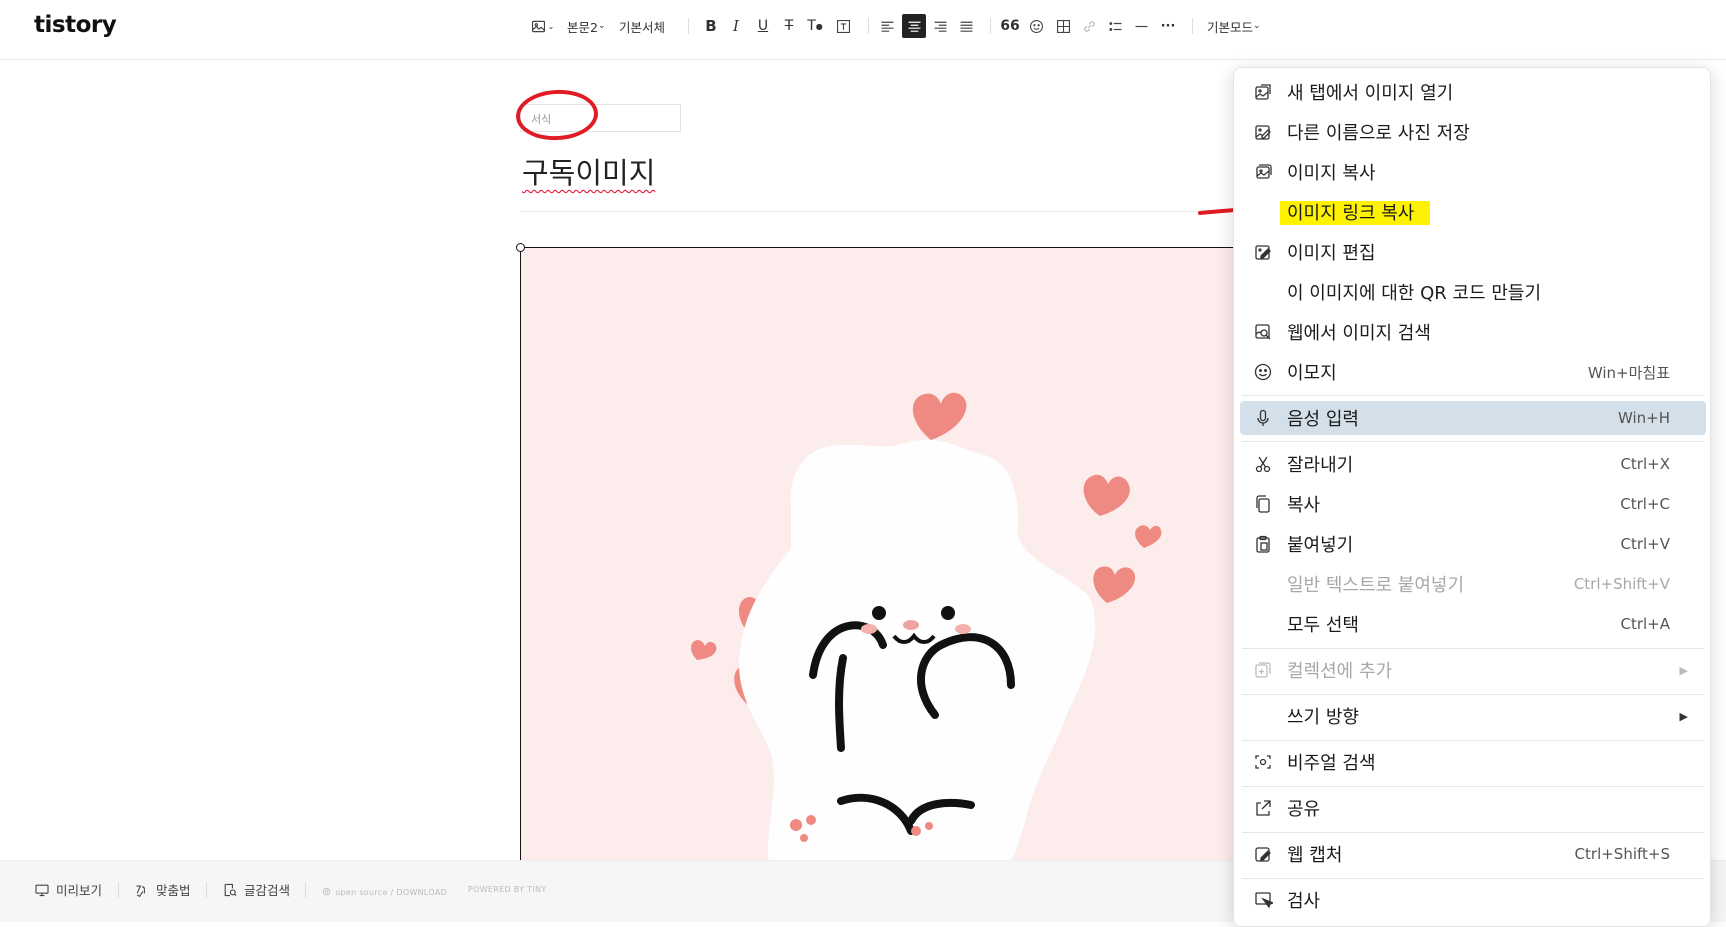 This screenshot has width=1726, height=927. What do you see at coordinates (305, 890) in the screenshot?
I see `bottom-divider` at bounding box center [305, 890].